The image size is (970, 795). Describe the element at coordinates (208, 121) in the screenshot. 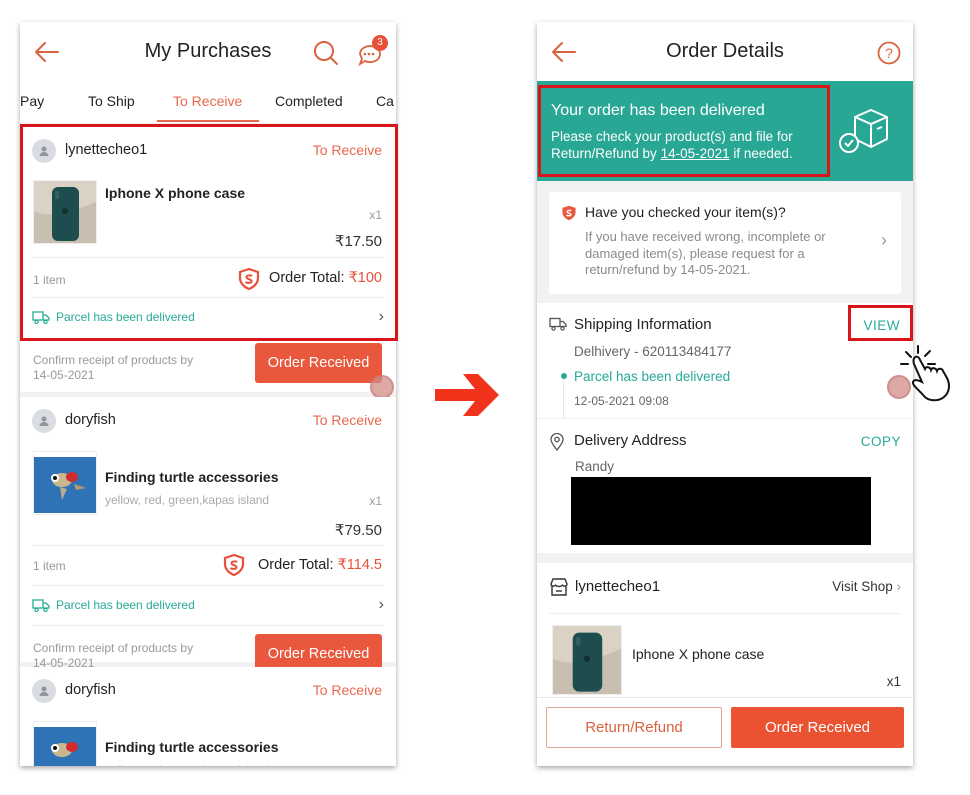

I see `active-tab-indicator` at that location.